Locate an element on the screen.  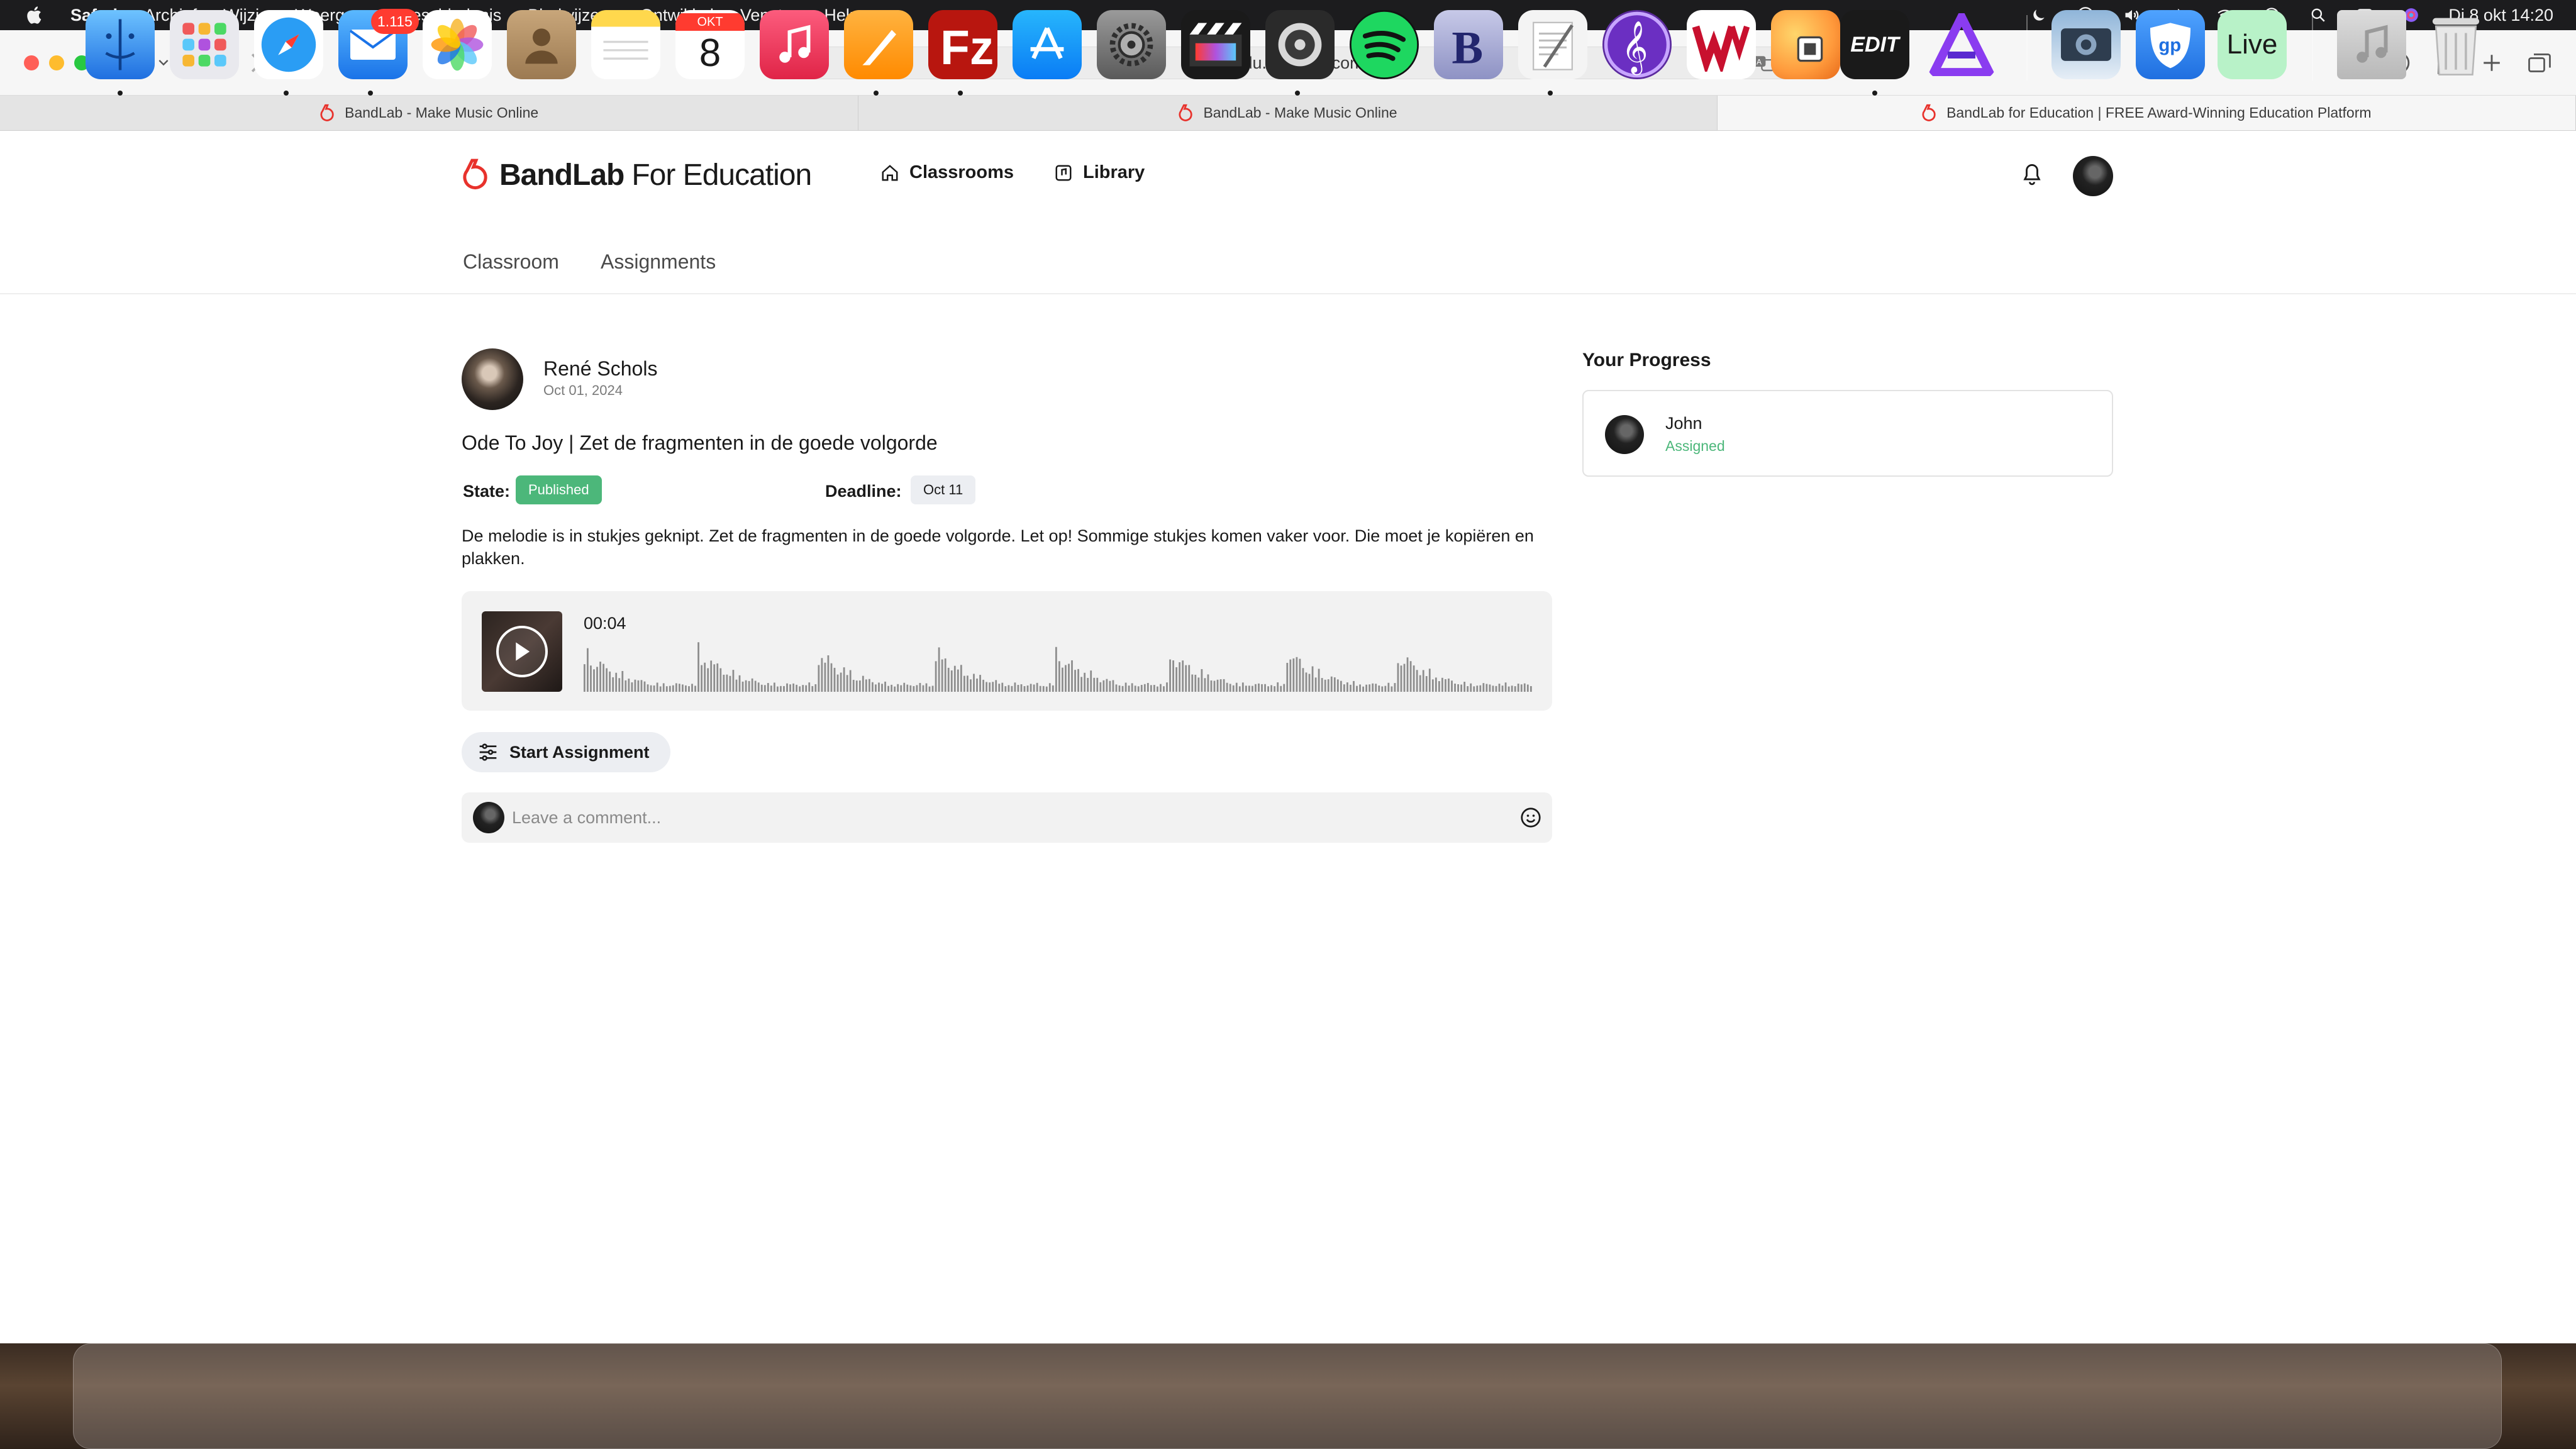
safari-app-icon is located at coordinates (288, 44).